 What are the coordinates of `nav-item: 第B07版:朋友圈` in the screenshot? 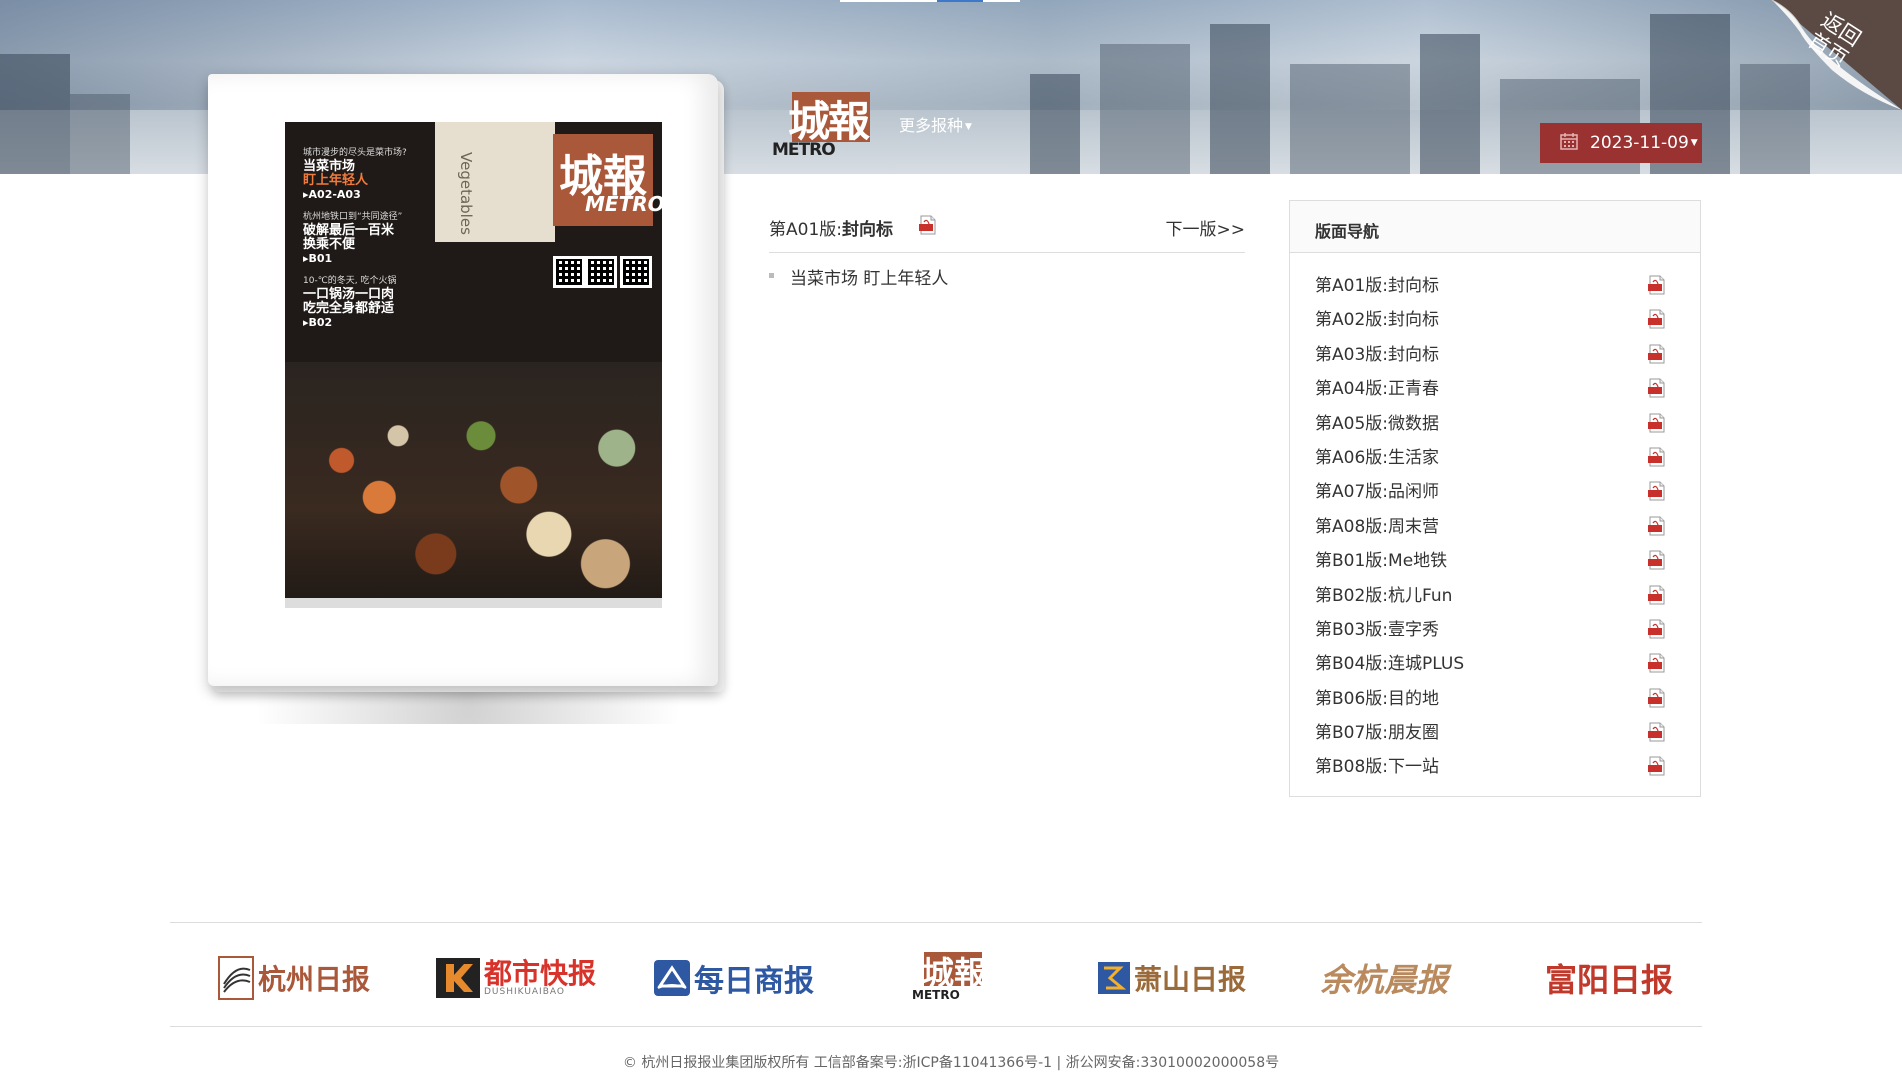 It's located at (1495, 735).